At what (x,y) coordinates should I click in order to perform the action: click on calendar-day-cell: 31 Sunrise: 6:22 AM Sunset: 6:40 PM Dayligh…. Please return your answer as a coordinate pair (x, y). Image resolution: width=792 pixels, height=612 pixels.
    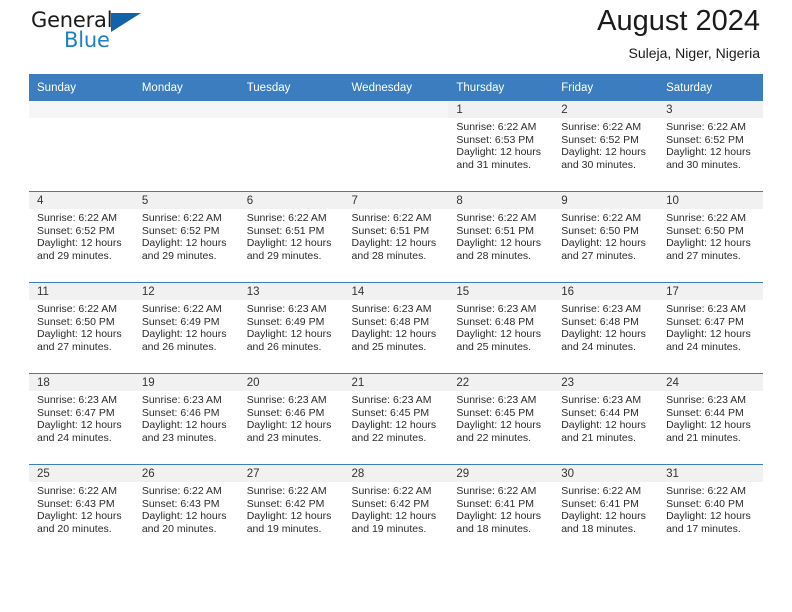
    Looking at the image, I should click on (710, 510).